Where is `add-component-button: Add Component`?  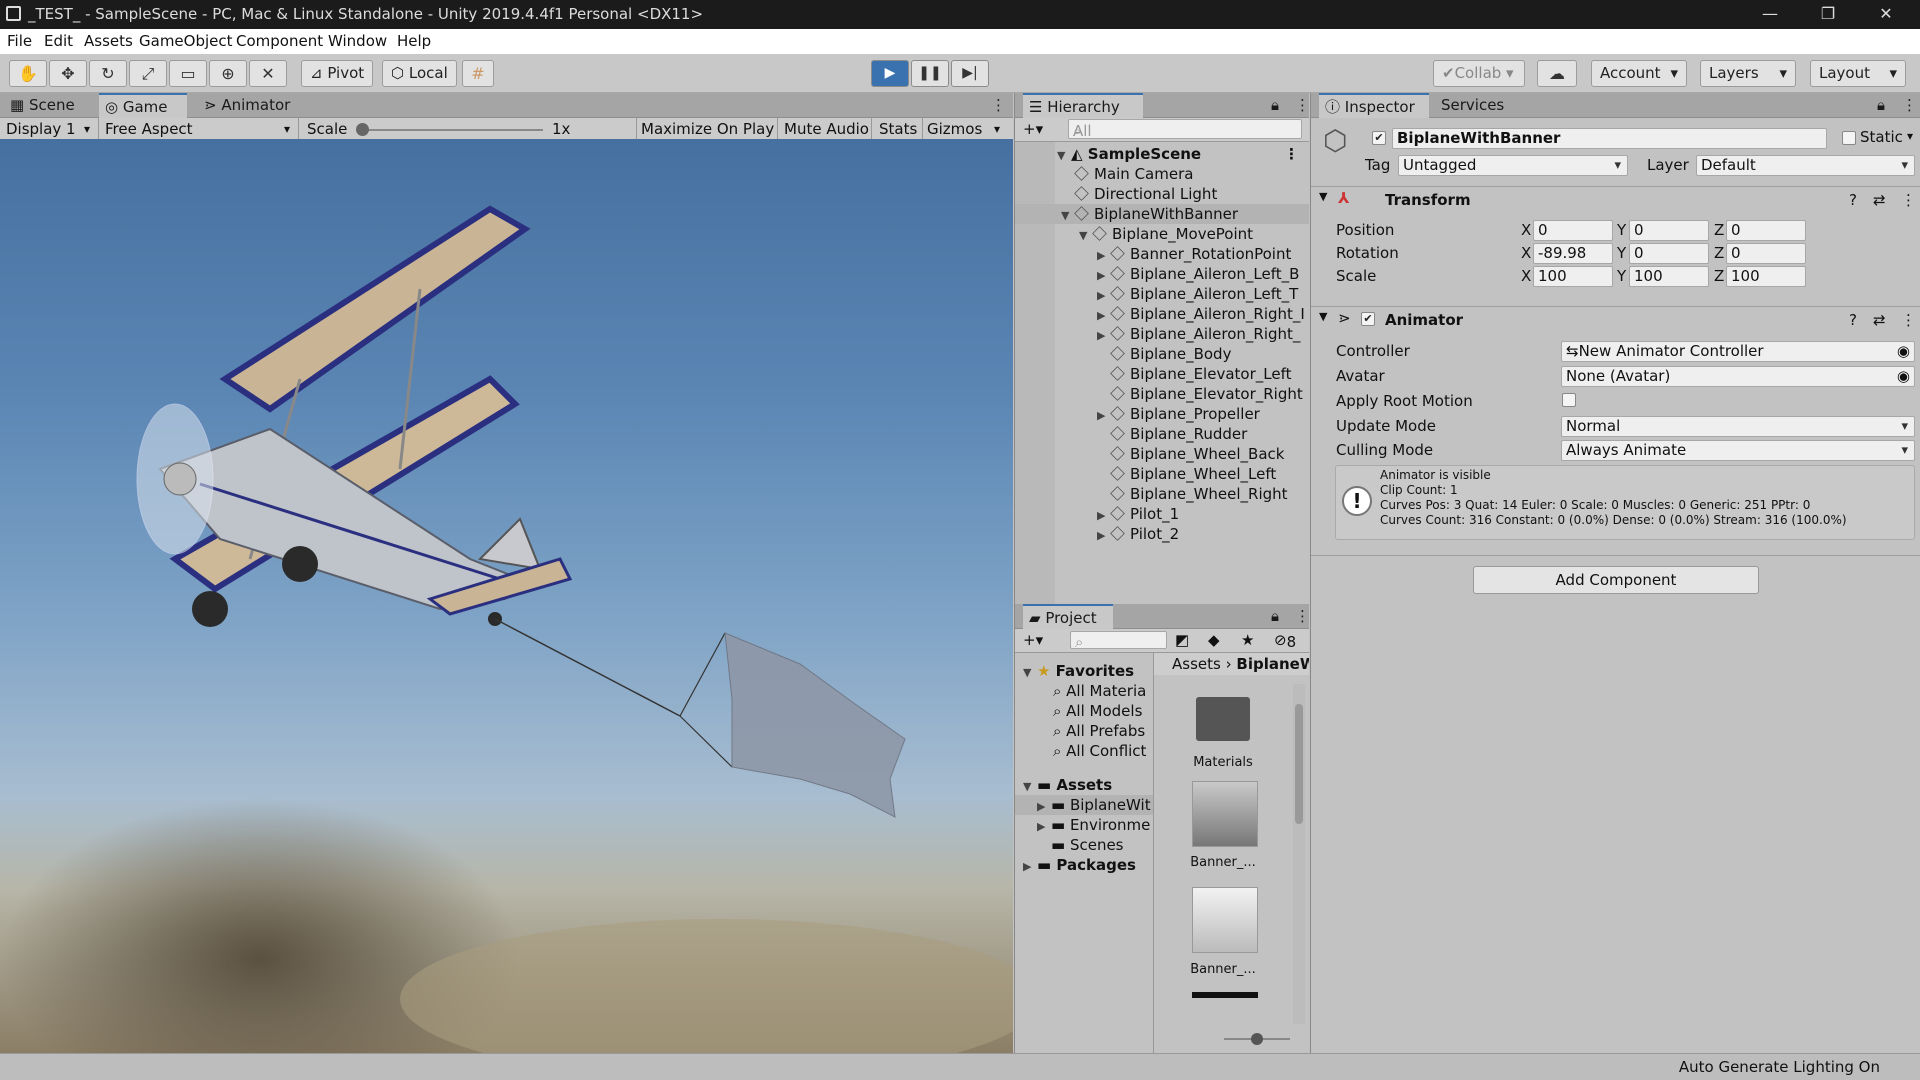
add-component-button: Add Component is located at coordinates (1616, 580).